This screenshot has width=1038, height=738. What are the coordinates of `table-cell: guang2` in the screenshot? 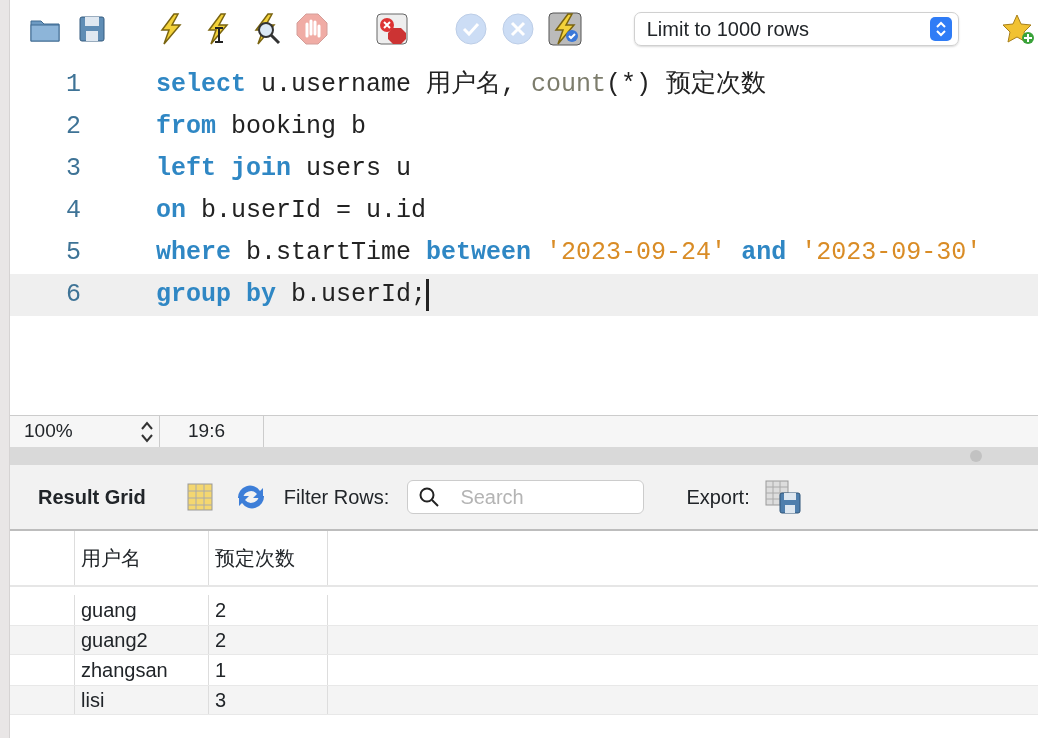 It's located at (141, 640).